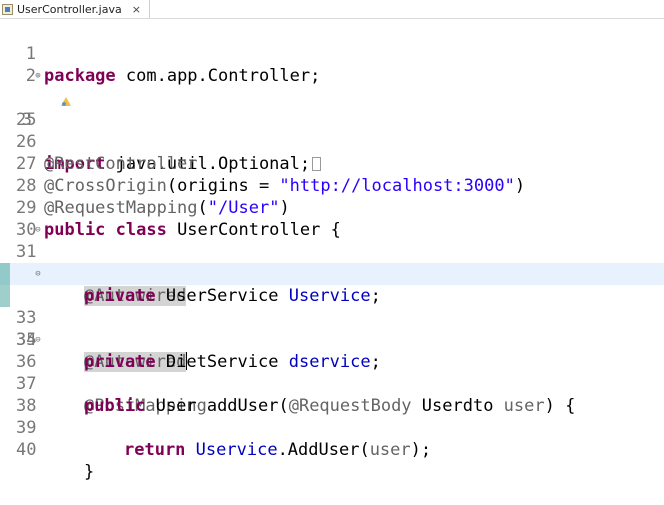 This screenshot has height=505, width=664. What do you see at coordinates (332, 185) in the screenshot?
I see `code-line: 28 @RequestMapping("/User")` at bounding box center [332, 185].